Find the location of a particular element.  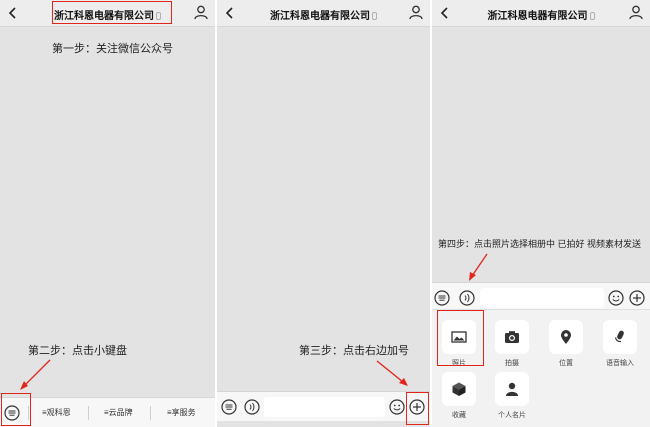

location-icon is located at coordinates (566, 337).